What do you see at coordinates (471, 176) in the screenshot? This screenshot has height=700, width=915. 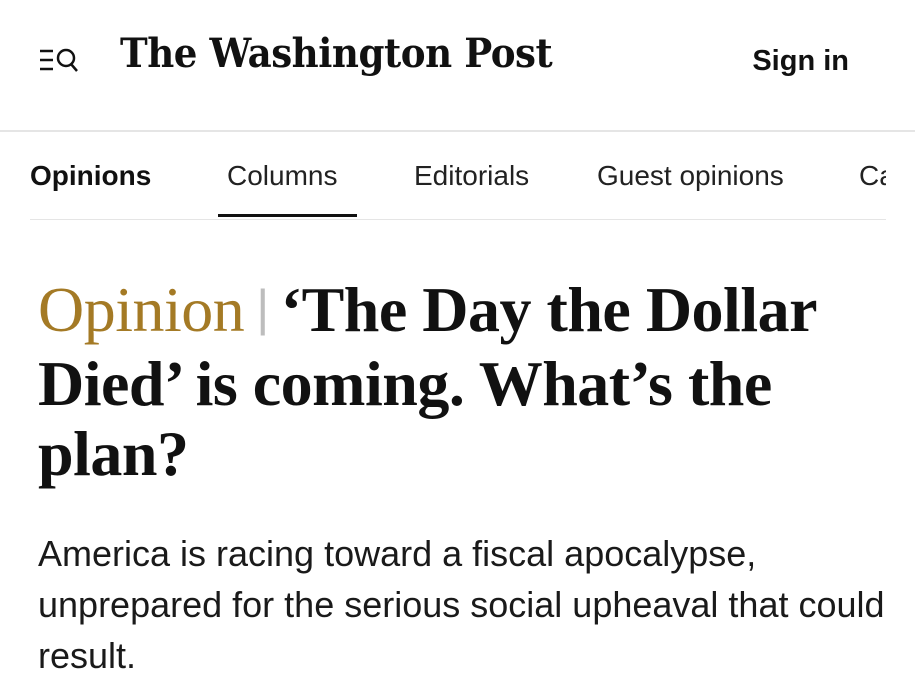 I see `nav-editorials: Editorials` at bounding box center [471, 176].